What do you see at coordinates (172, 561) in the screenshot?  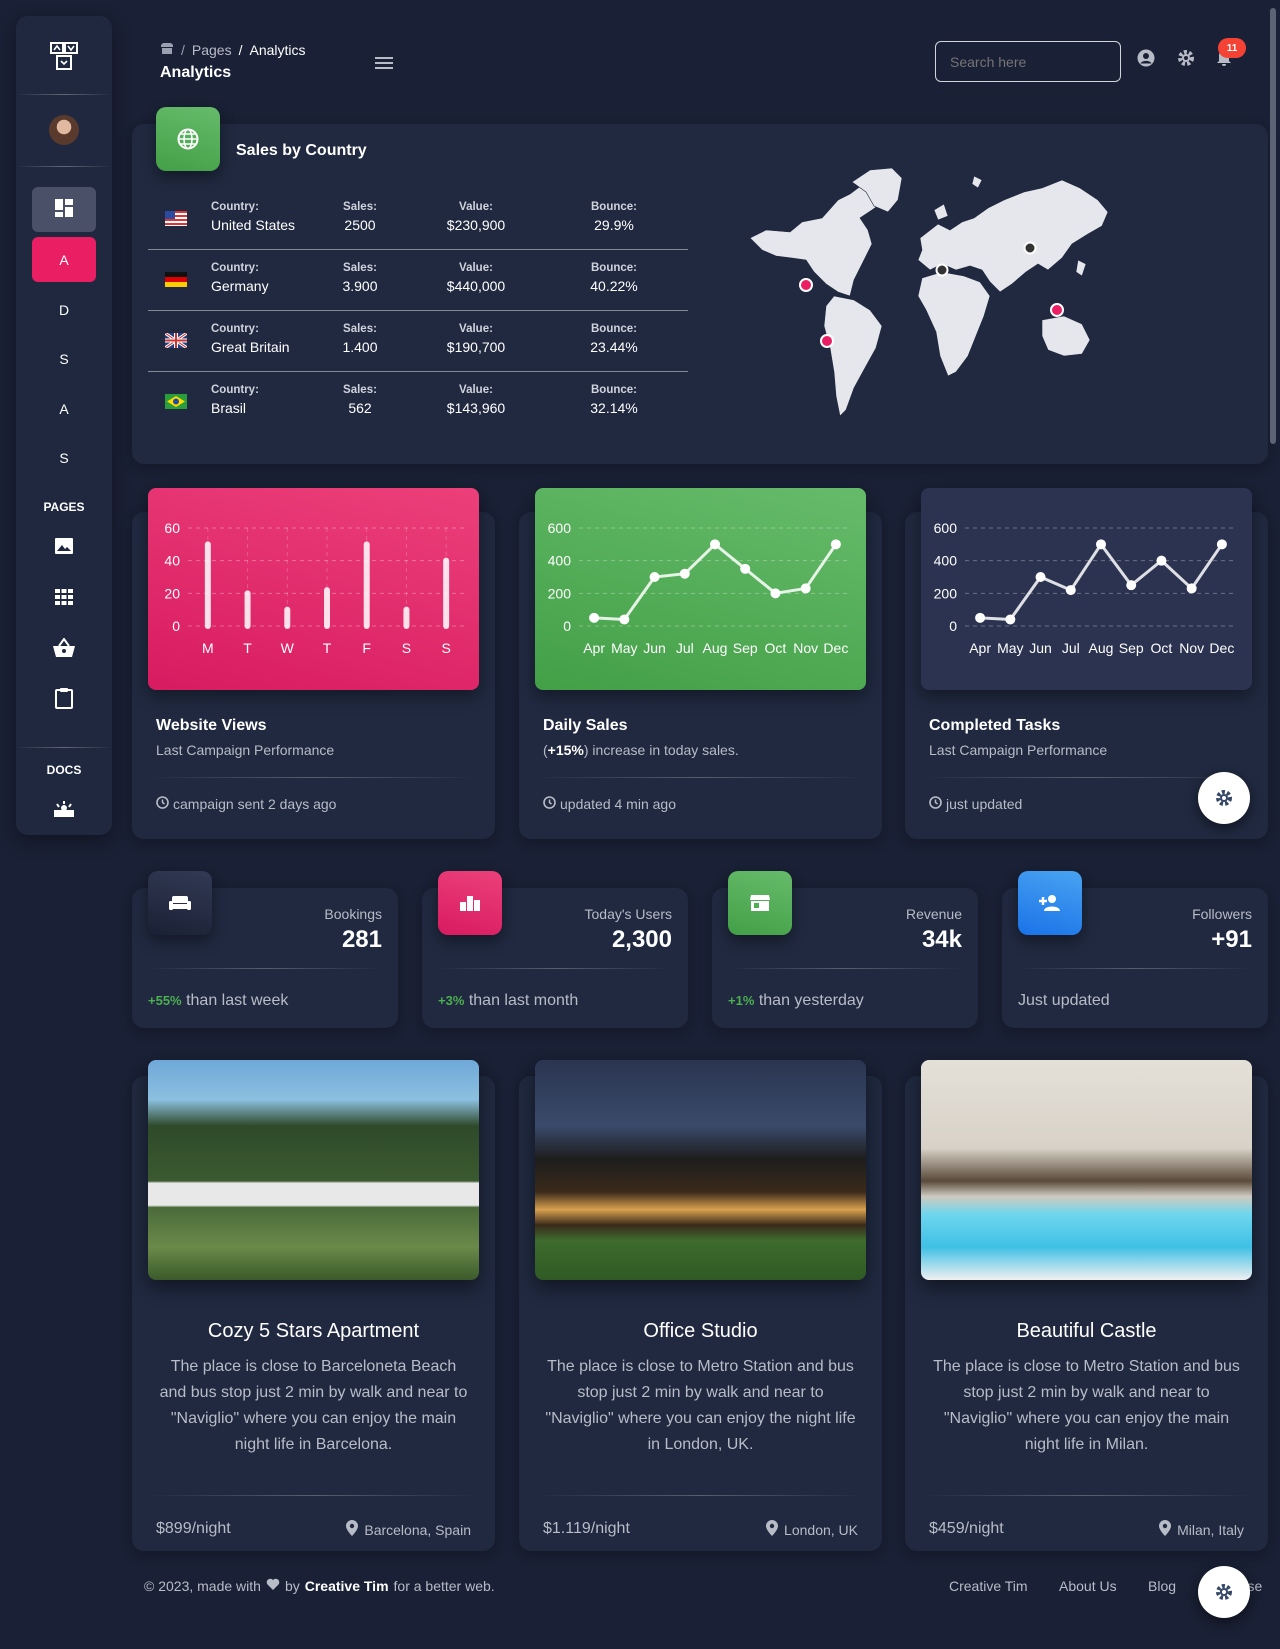 I see `y-tick-label: 40` at bounding box center [172, 561].